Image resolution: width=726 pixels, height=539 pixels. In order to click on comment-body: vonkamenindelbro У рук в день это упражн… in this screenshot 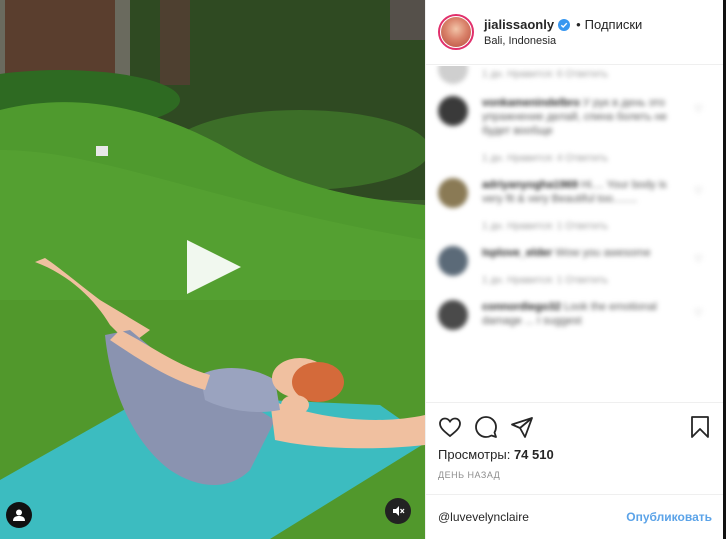, I will do `click(582, 131)`.